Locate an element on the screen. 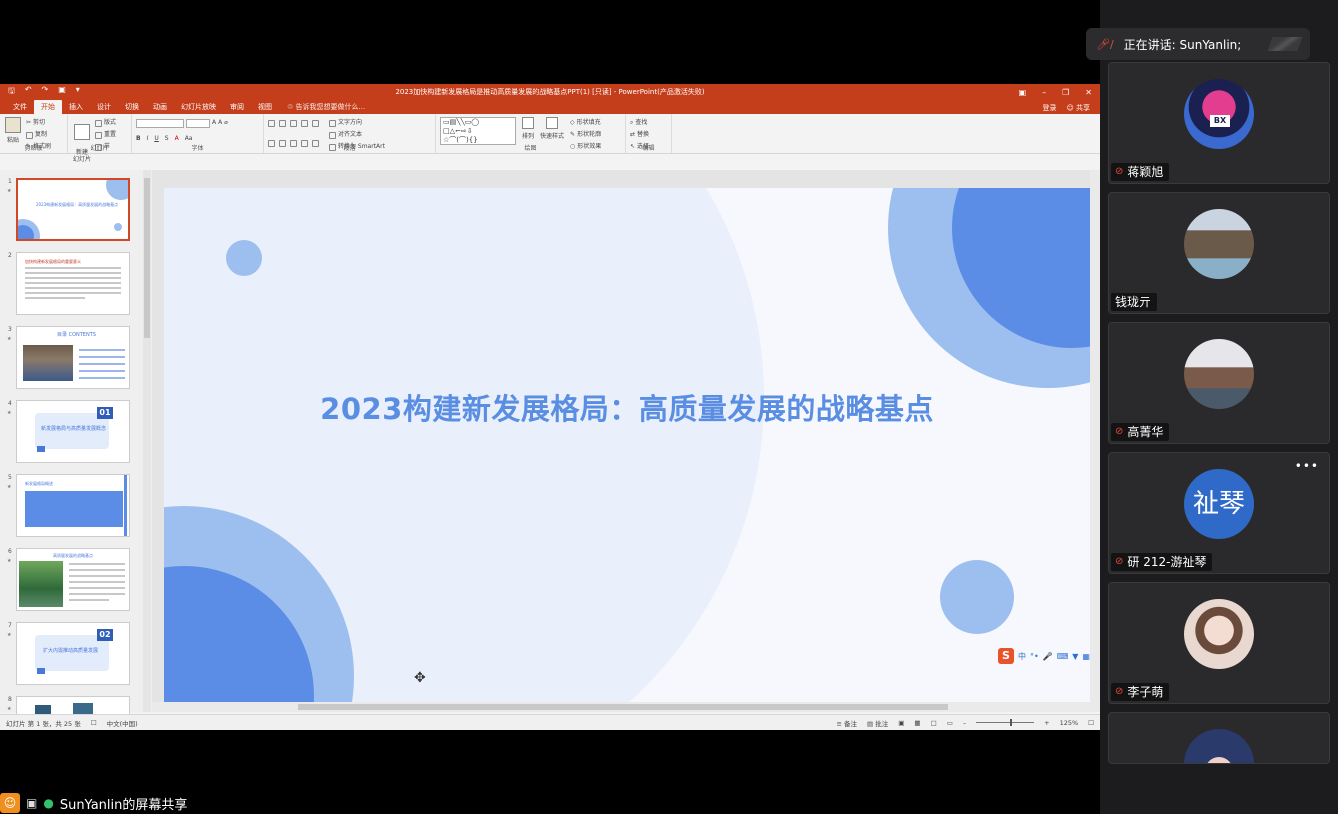  restore-icon: ❐ is located at coordinates (1065, 92).